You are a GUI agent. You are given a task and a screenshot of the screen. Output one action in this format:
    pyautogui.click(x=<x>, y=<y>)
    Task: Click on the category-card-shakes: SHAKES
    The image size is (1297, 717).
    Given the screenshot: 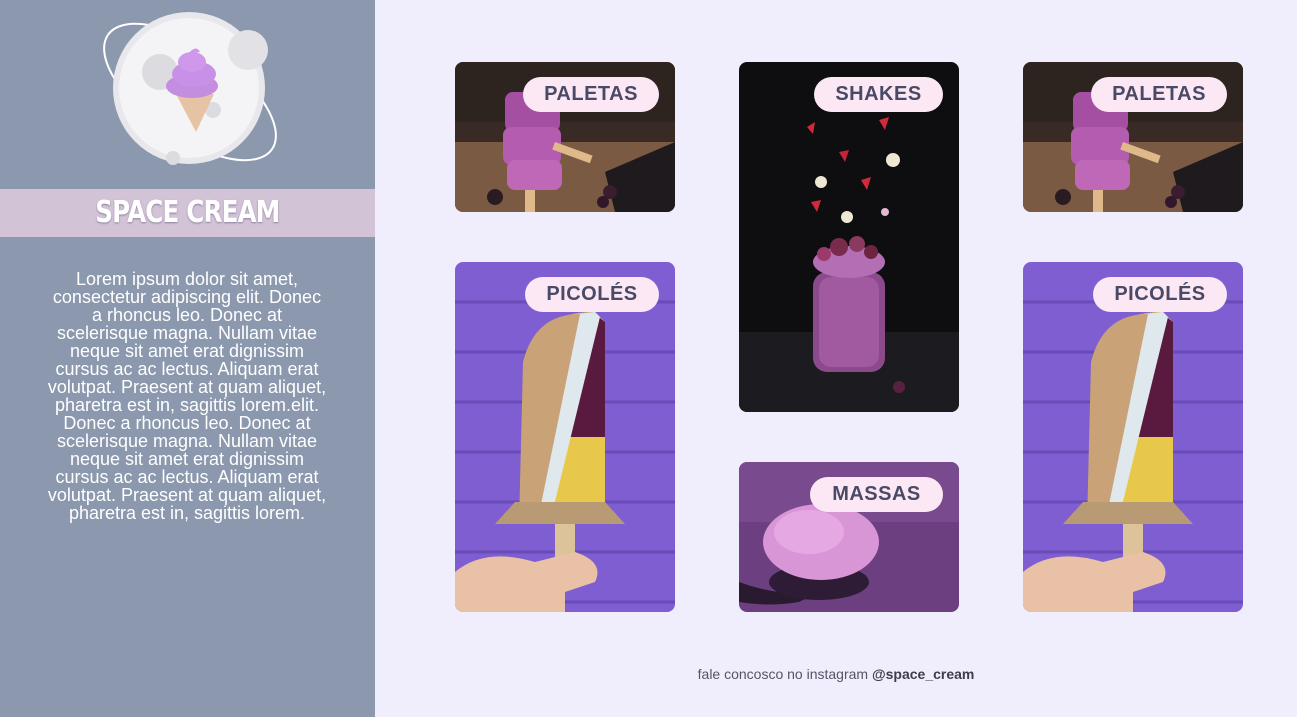 What is the action you would take?
    pyautogui.click(x=849, y=237)
    